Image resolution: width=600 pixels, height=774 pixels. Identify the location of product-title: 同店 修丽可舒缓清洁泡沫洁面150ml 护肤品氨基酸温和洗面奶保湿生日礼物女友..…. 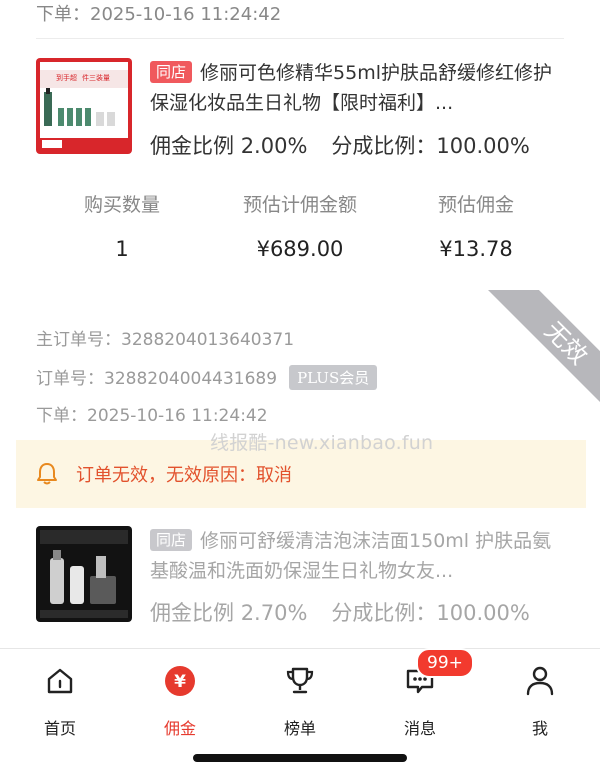
(355, 556).